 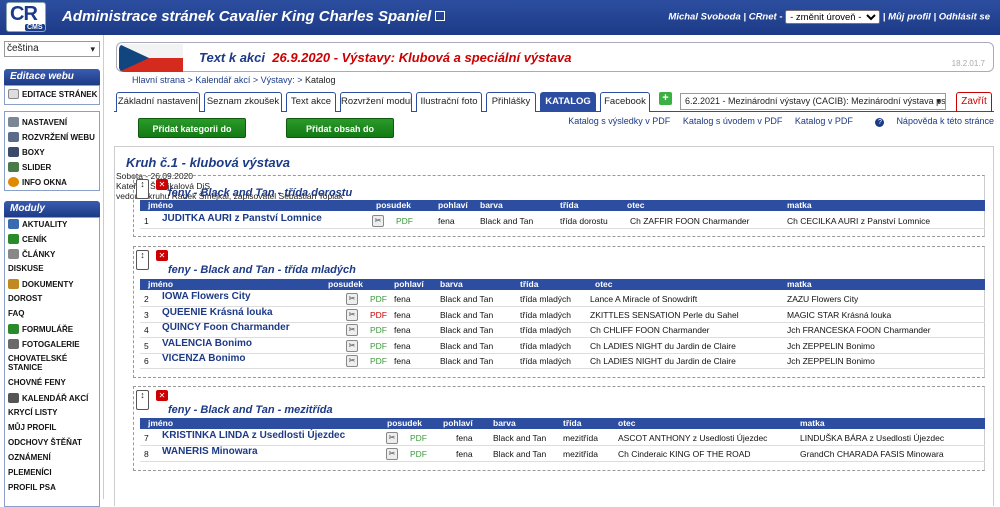 What do you see at coordinates (52, 49) in the screenshot?
I see `language-select: čeština ▾` at bounding box center [52, 49].